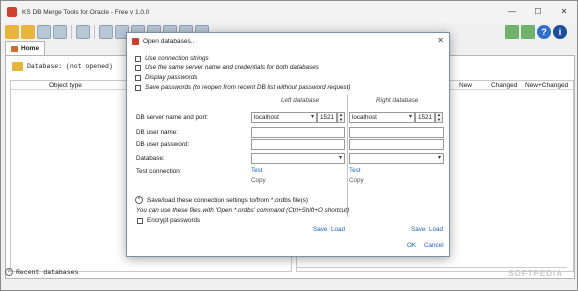  I want to click on right-password-input, so click(396, 144).